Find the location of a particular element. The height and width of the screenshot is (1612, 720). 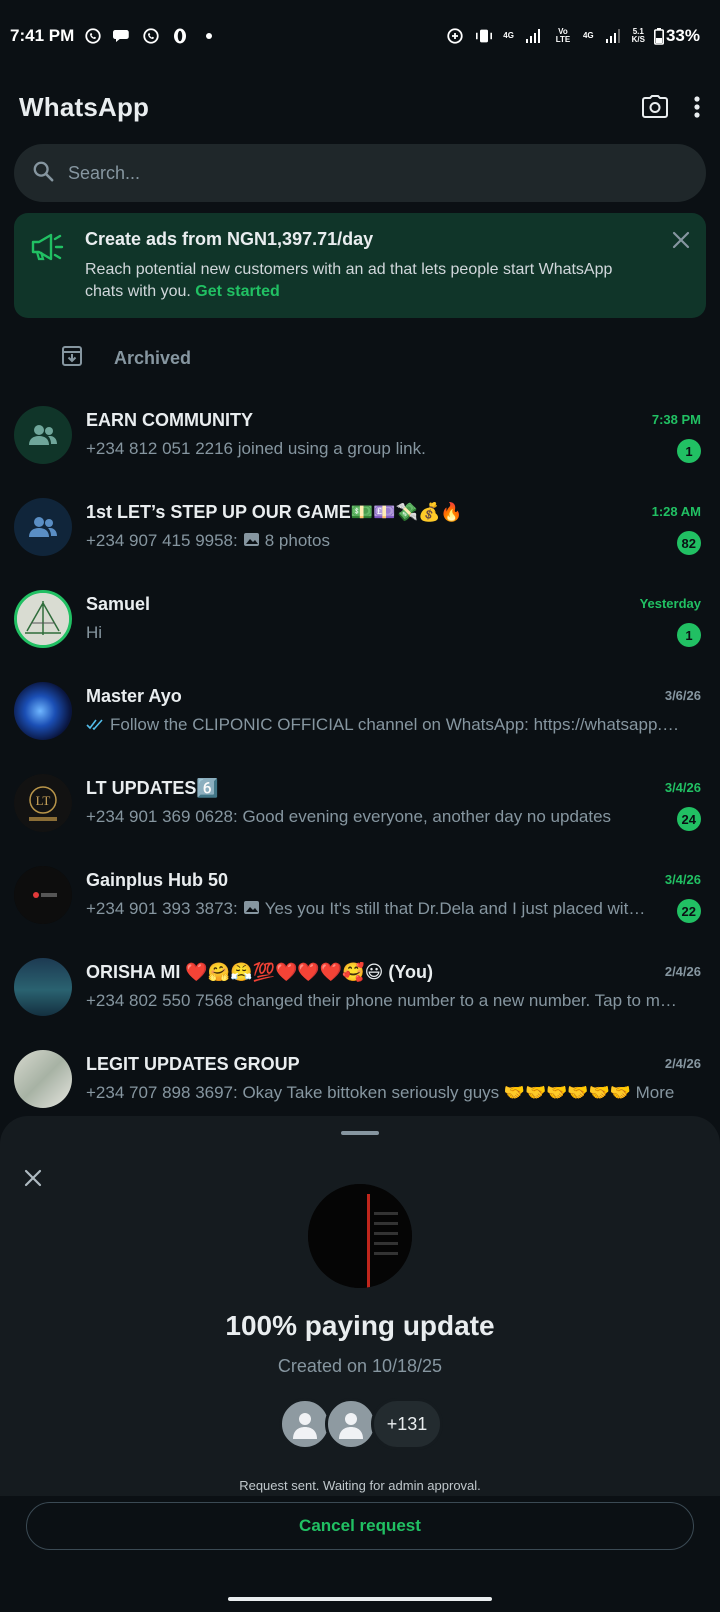

camera-icon is located at coordinates (655, 107).